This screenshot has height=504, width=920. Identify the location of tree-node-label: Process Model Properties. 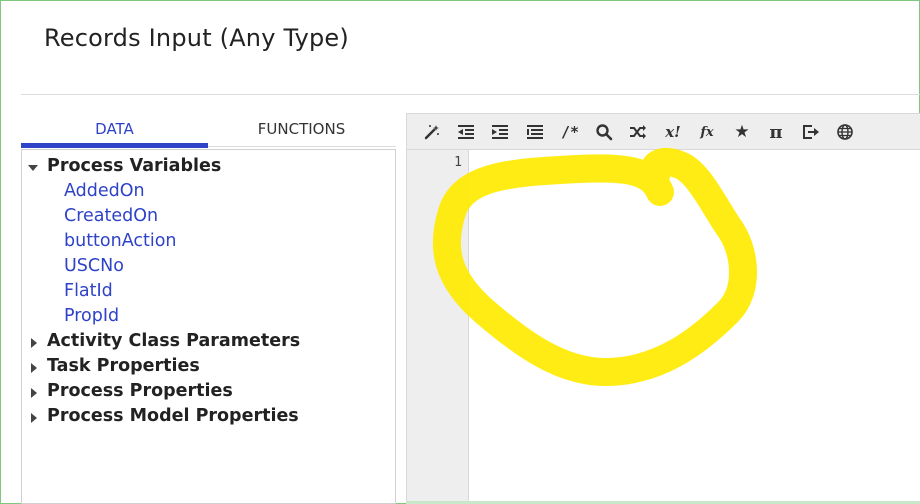
(173, 416).